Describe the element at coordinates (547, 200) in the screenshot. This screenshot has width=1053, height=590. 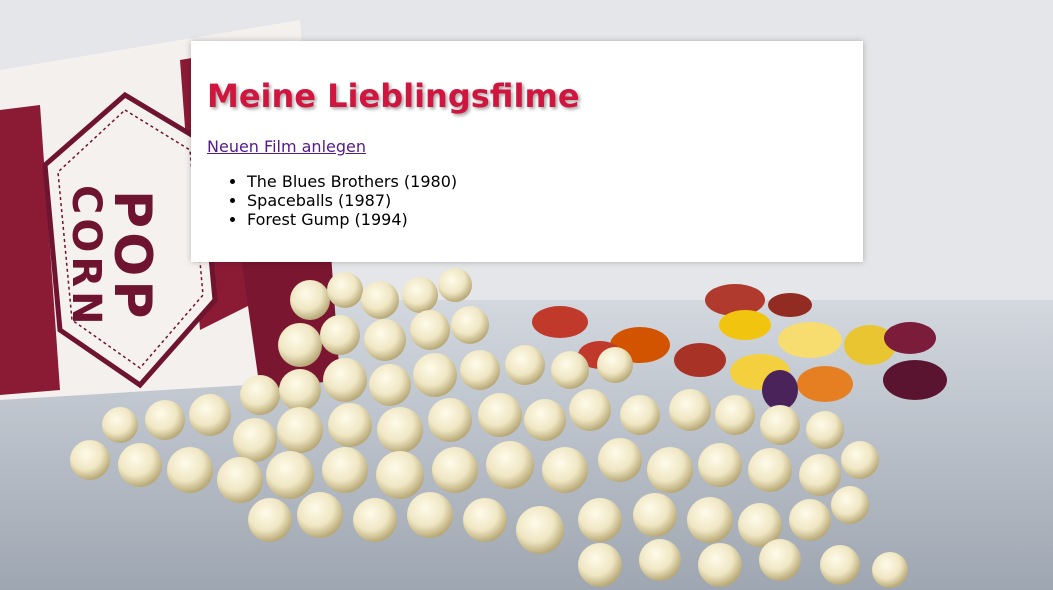
I see `list-item: Spaceballs (1987)` at that location.